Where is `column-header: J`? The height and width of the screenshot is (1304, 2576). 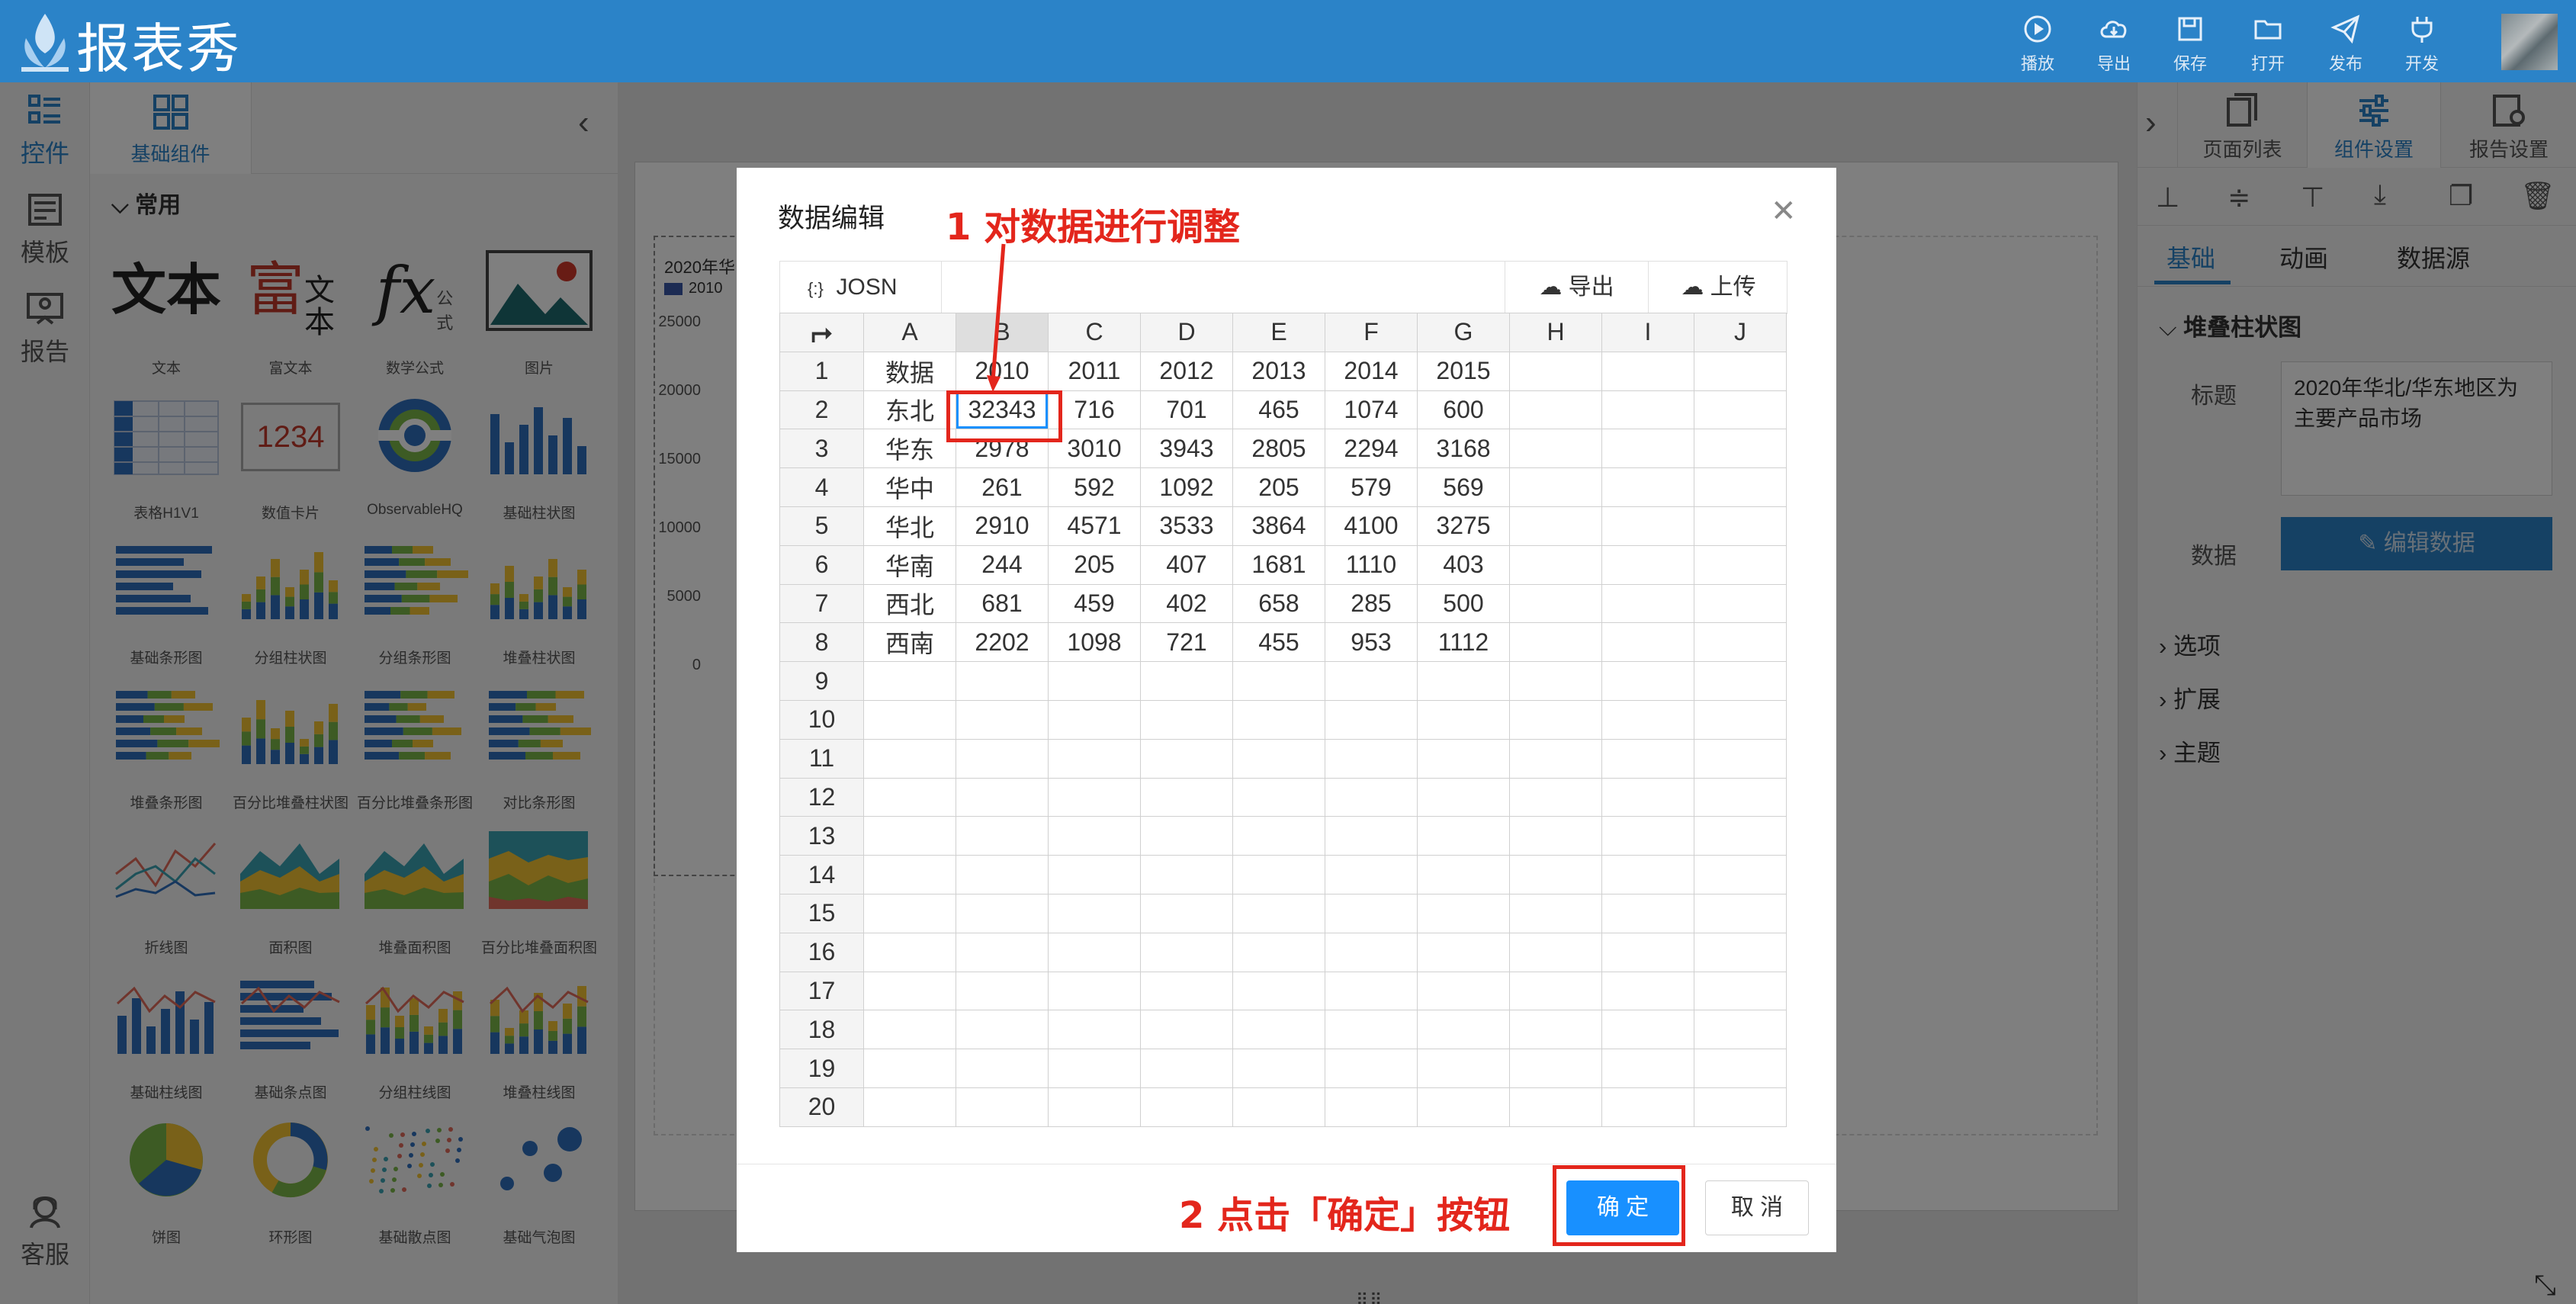
column-header: J is located at coordinates (1740, 332).